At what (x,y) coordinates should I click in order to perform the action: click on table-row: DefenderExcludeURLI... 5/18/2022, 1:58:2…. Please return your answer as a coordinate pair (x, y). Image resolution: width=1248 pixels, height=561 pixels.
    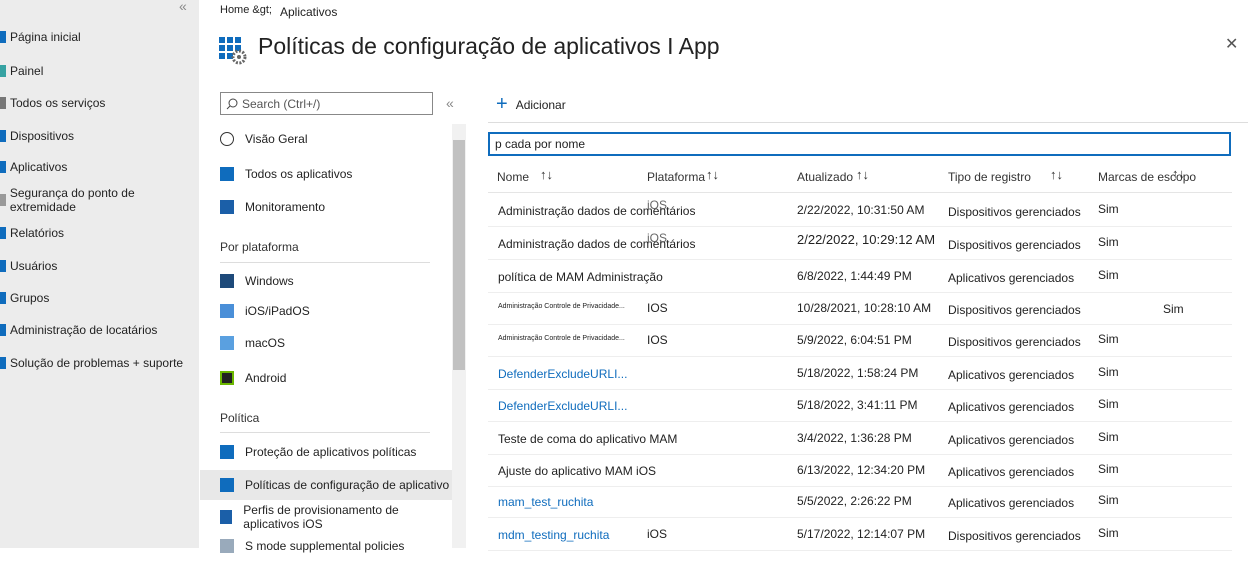
    Looking at the image, I should click on (860, 374).